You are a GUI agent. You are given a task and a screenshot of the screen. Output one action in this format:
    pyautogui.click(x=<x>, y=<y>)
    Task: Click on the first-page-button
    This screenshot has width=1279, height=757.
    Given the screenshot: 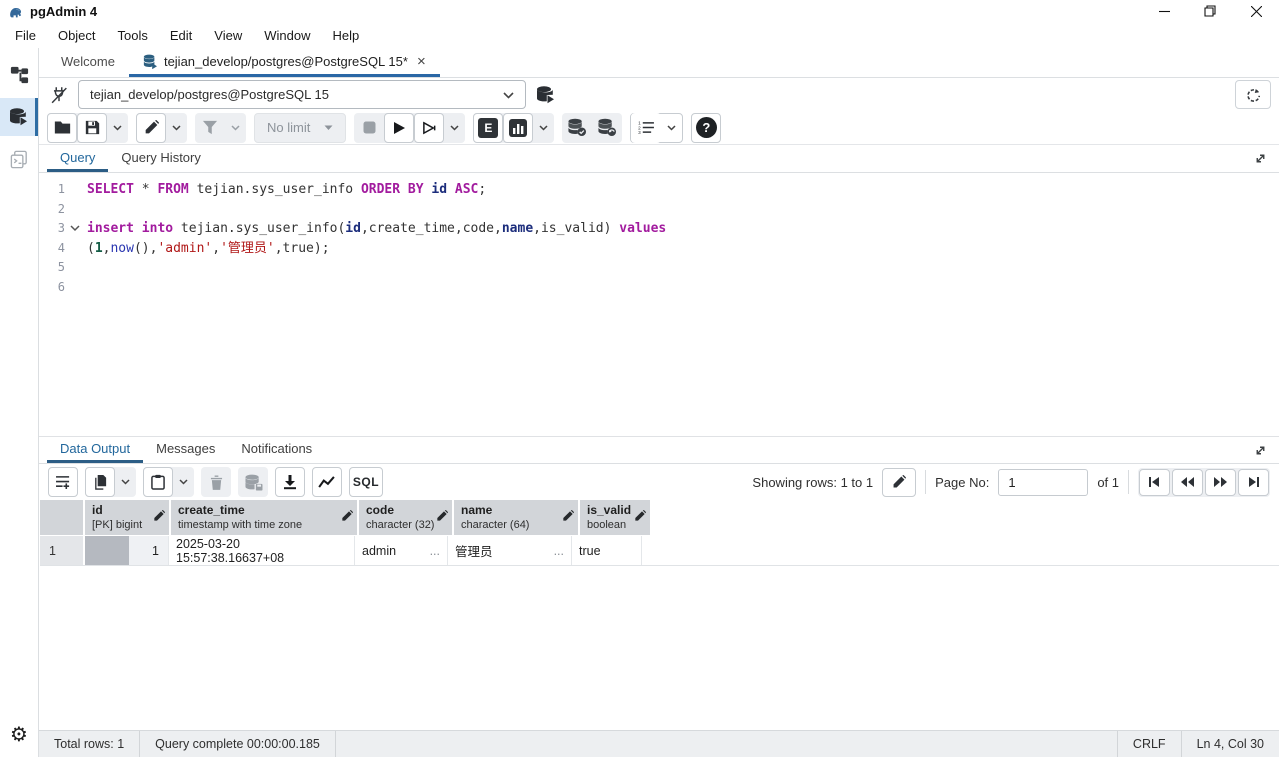 What is the action you would take?
    pyautogui.click(x=1154, y=482)
    